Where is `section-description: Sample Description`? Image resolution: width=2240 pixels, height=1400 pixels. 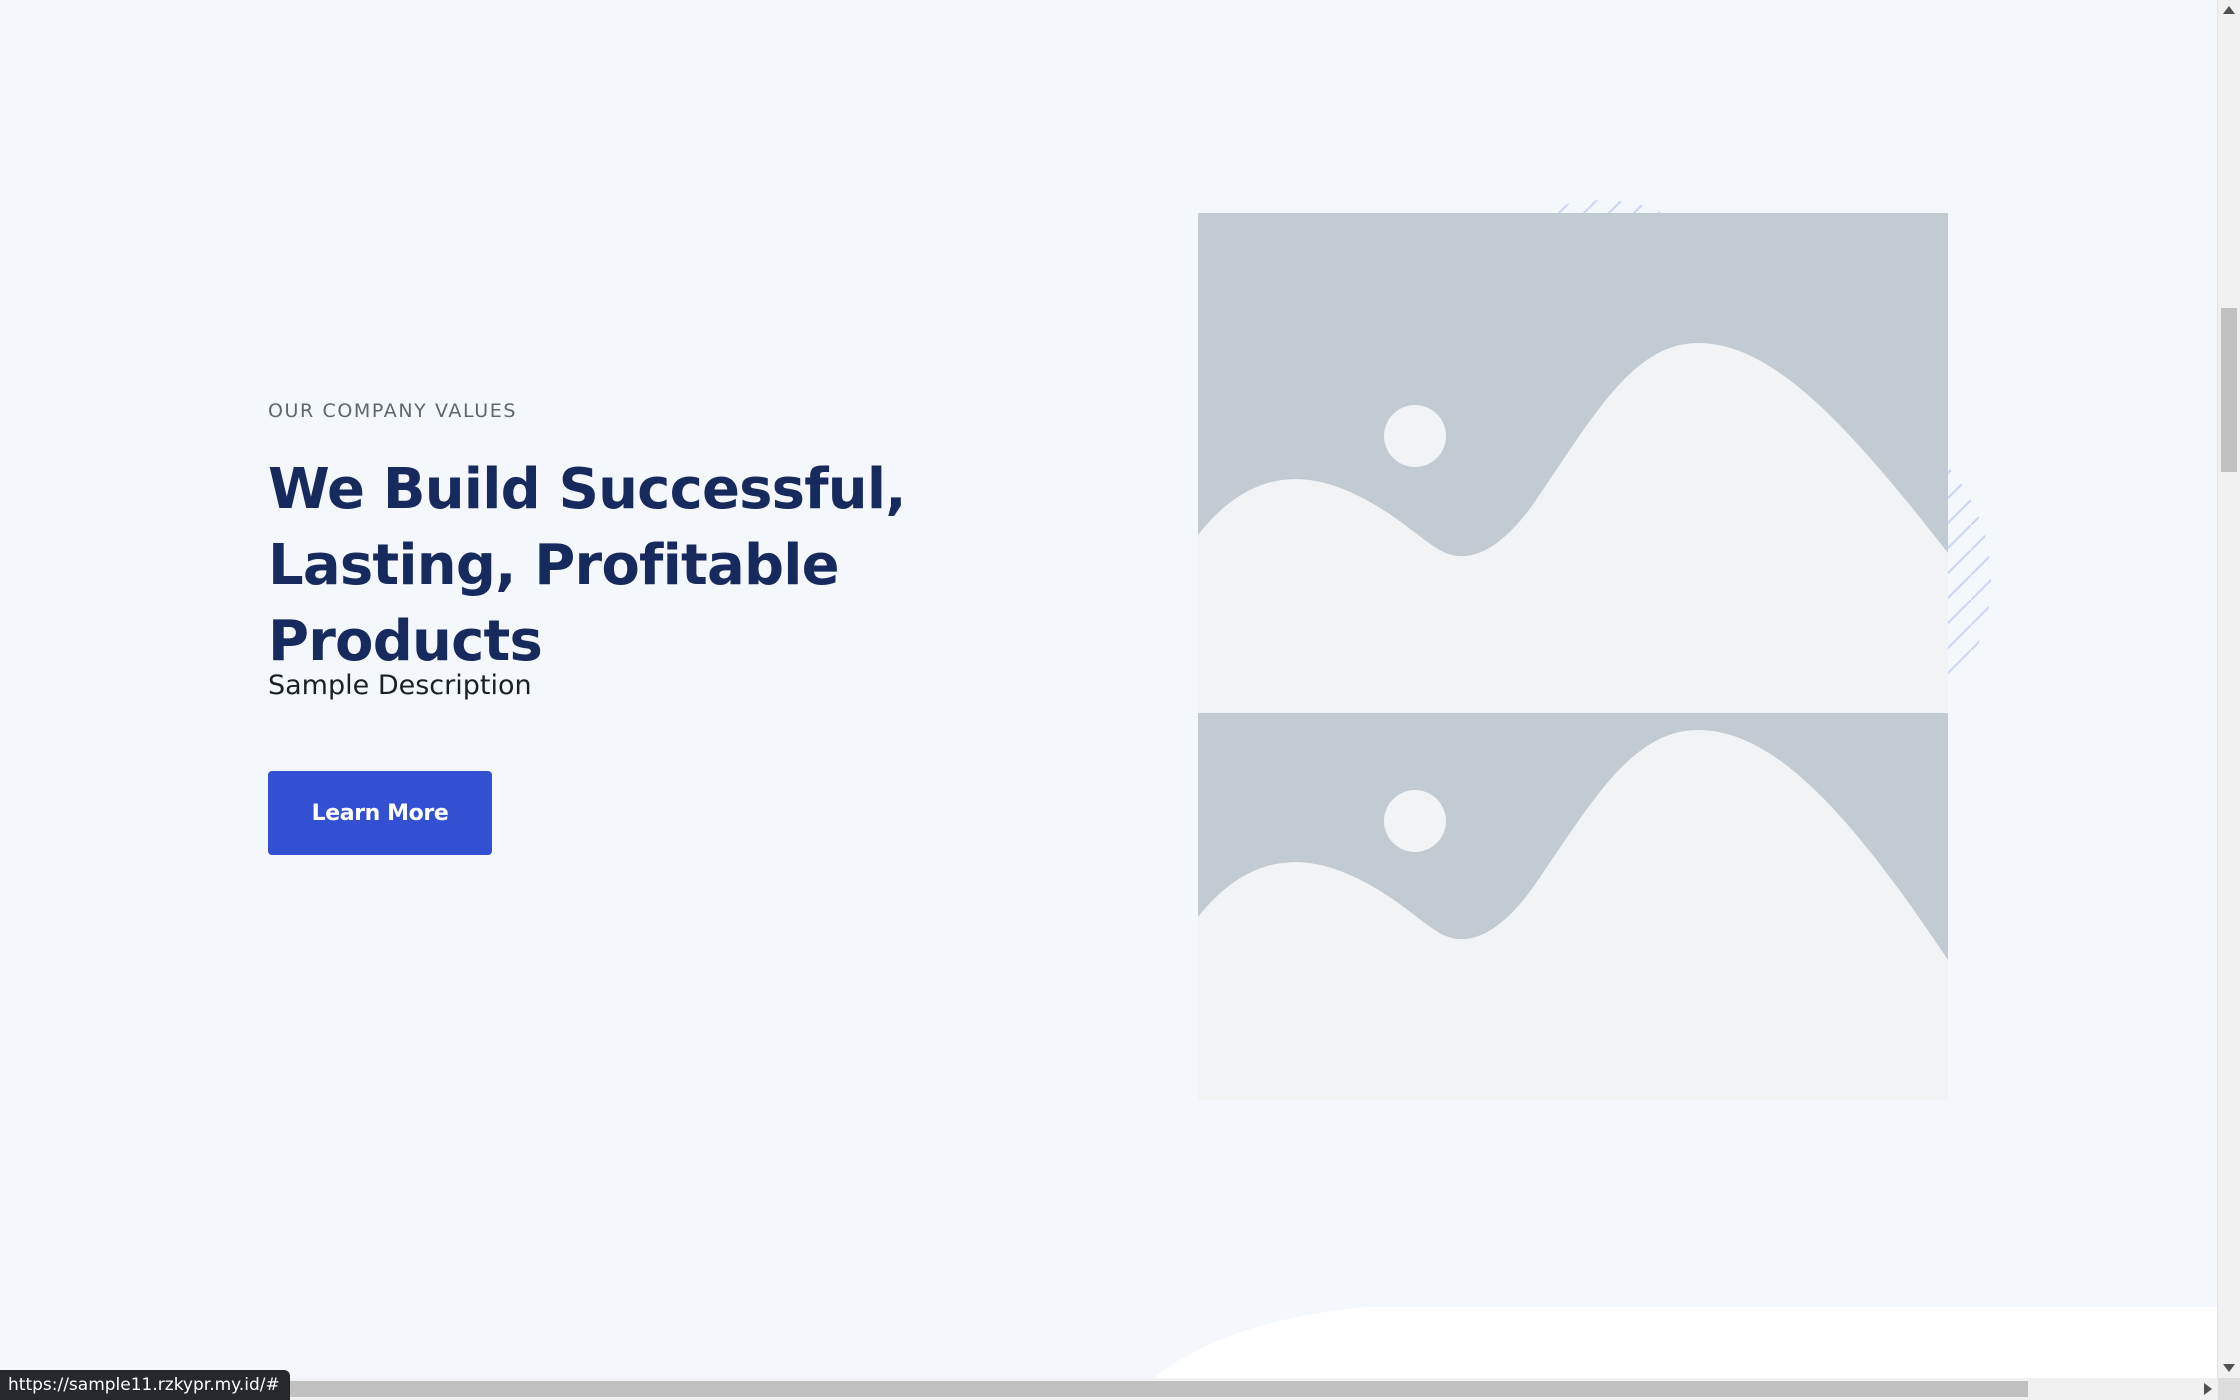 section-description: Sample Description is located at coordinates (400, 685).